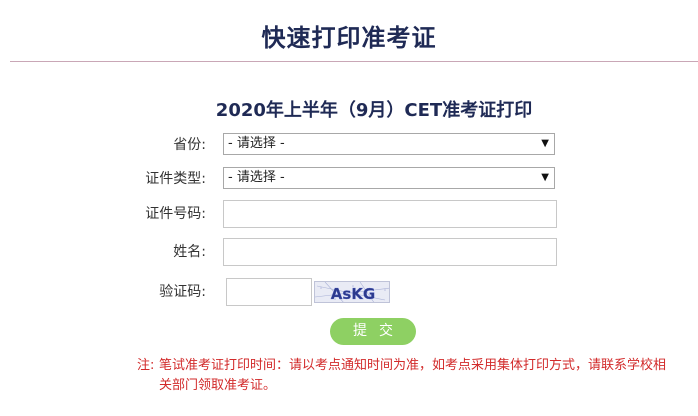 The width and height of the screenshot is (698, 416). What do you see at coordinates (373, 331) in the screenshot?
I see `submit-button: 提交` at bounding box center [373, 331].